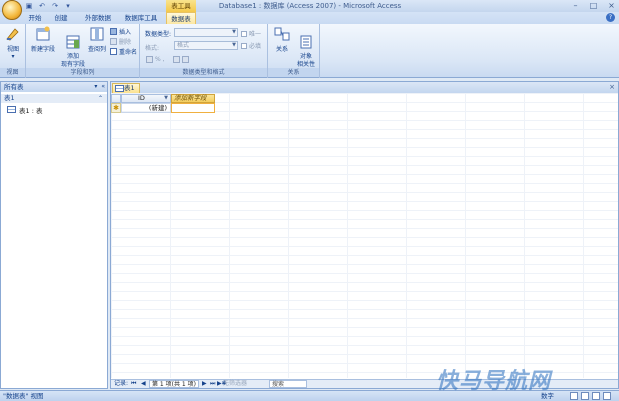 The image size is (619, 401). Describe the element at coordinates (585, 396) in the screenshot. I see `pivot-table-view-icon` at that location.